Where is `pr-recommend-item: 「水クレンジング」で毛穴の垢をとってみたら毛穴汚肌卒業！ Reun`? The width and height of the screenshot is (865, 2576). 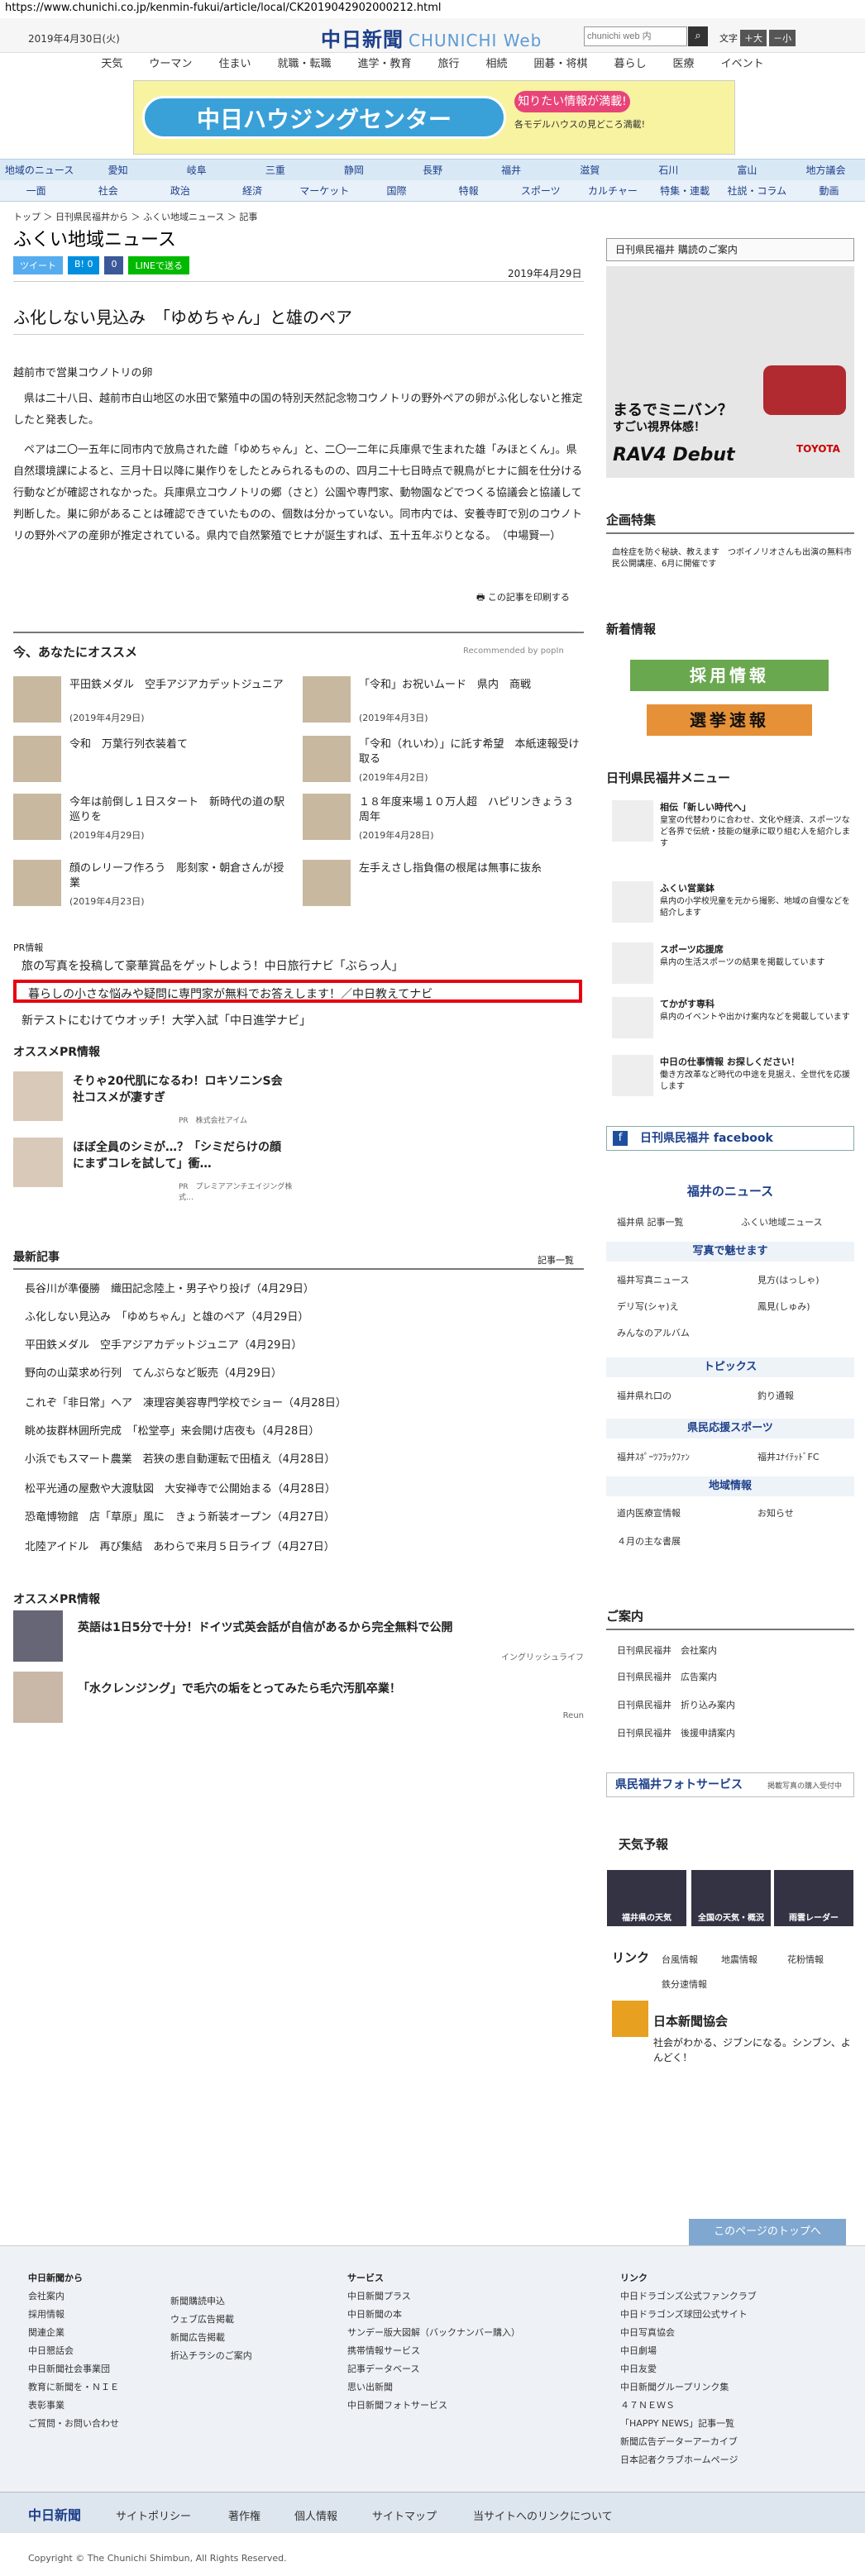 pr-recommend-item: 「水クレンジング」で毛穴の垢をとってみたら毛穴汚肌卒業！ Reun is located at coordinates (298, 1700).